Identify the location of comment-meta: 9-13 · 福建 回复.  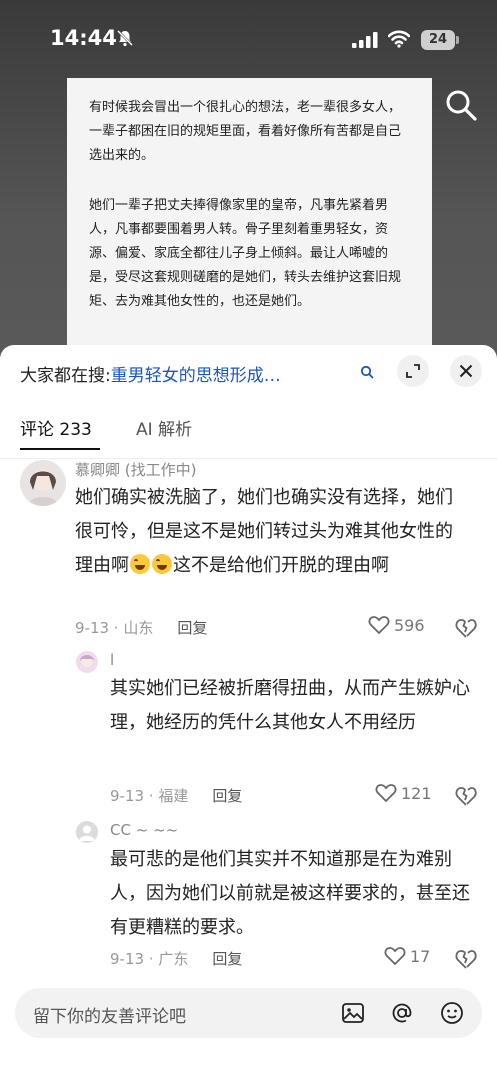
(176, 795).